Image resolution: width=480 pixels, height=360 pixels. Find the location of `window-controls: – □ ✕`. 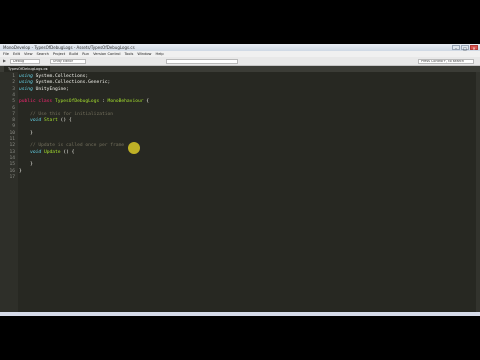

window-controls: – □ ✕ is located at coordinates (465, 48).